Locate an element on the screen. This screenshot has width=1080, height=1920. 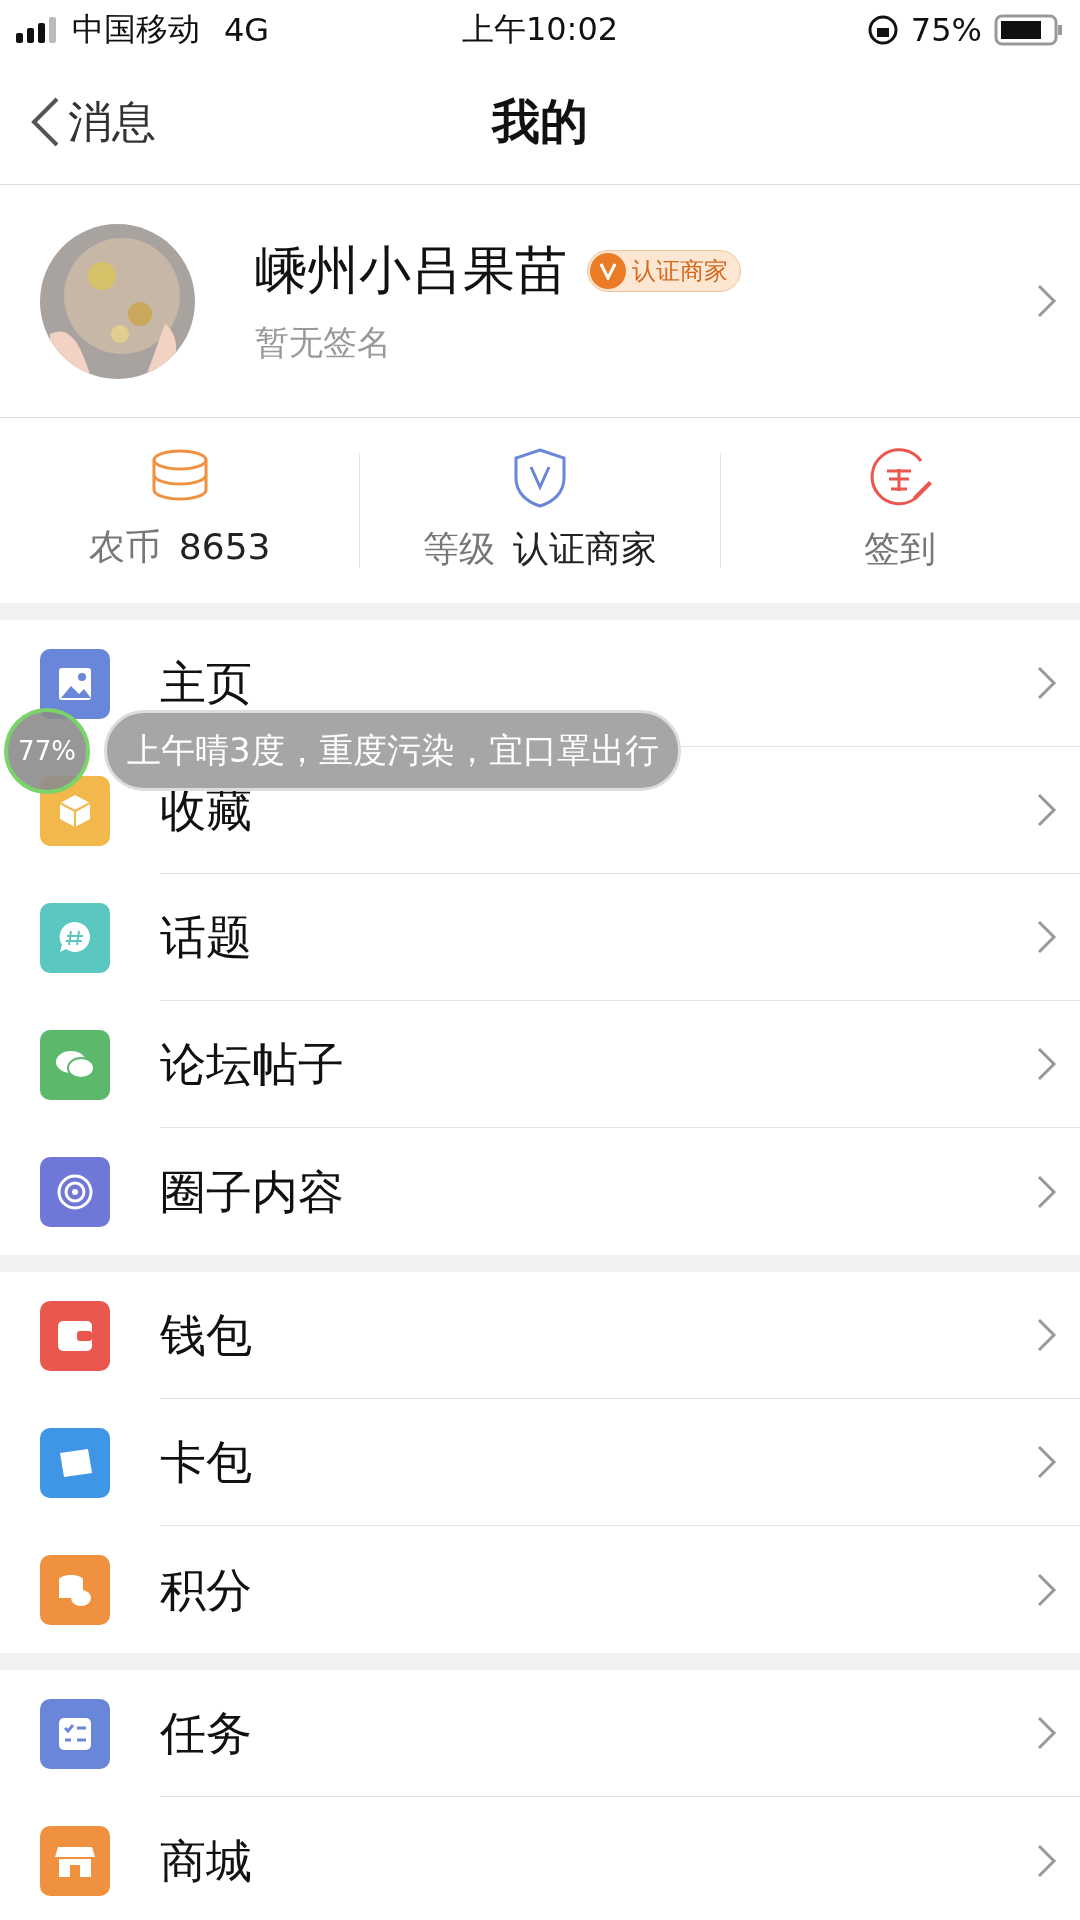
back-chevron-icon is located at coordinates (45, 122).